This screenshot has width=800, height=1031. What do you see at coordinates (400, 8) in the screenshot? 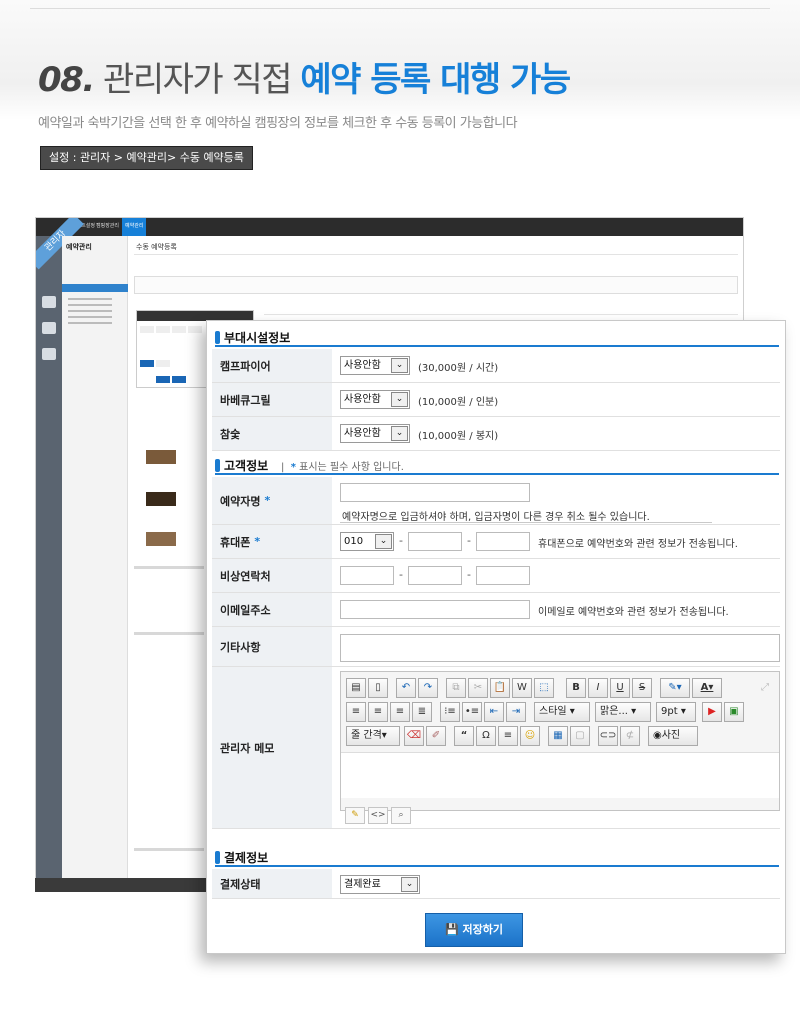
I see `top-divider` at bounding box center [400, 8].